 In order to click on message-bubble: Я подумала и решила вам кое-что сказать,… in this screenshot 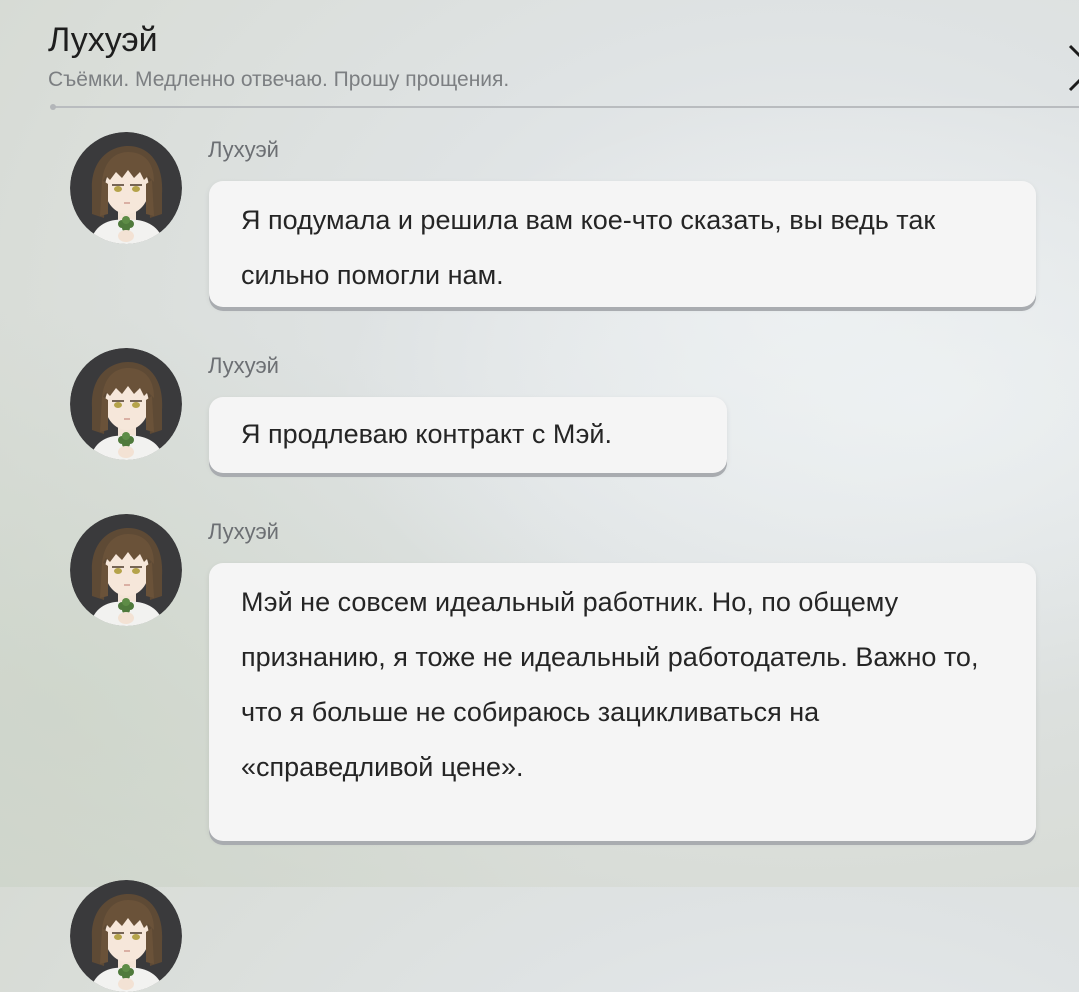, I will do `click(622, 244)`.